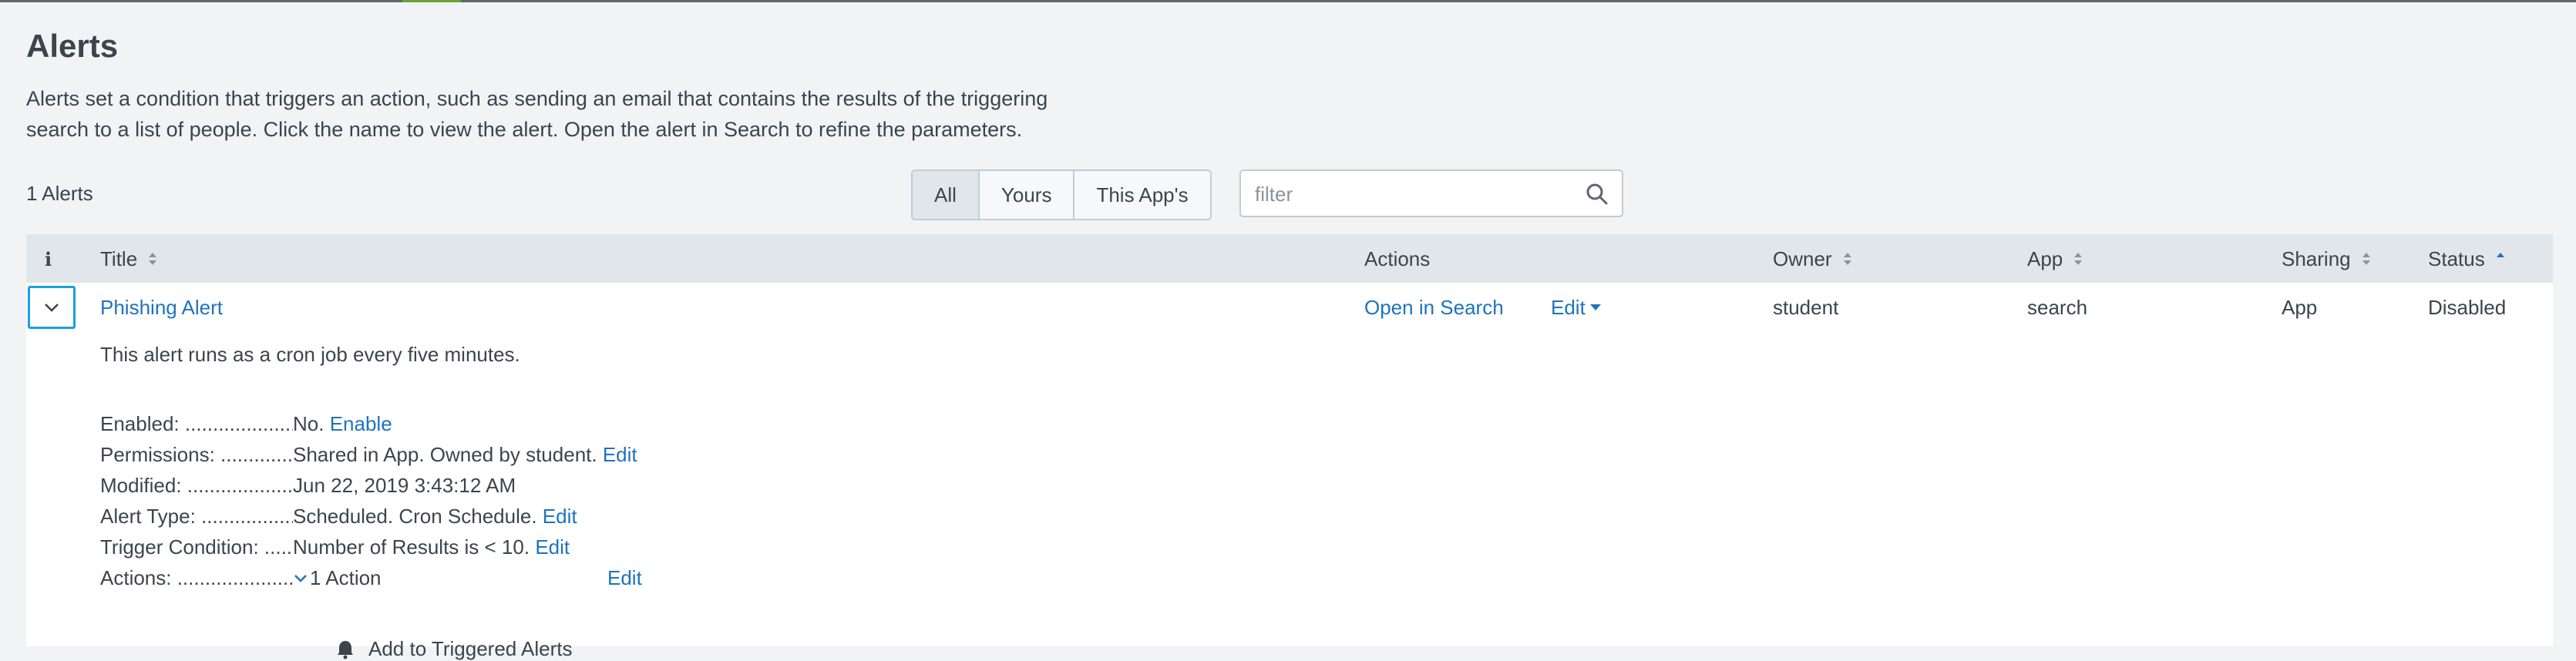  I want to click on column-header-sharing: Sharing, so click(2326, 259).